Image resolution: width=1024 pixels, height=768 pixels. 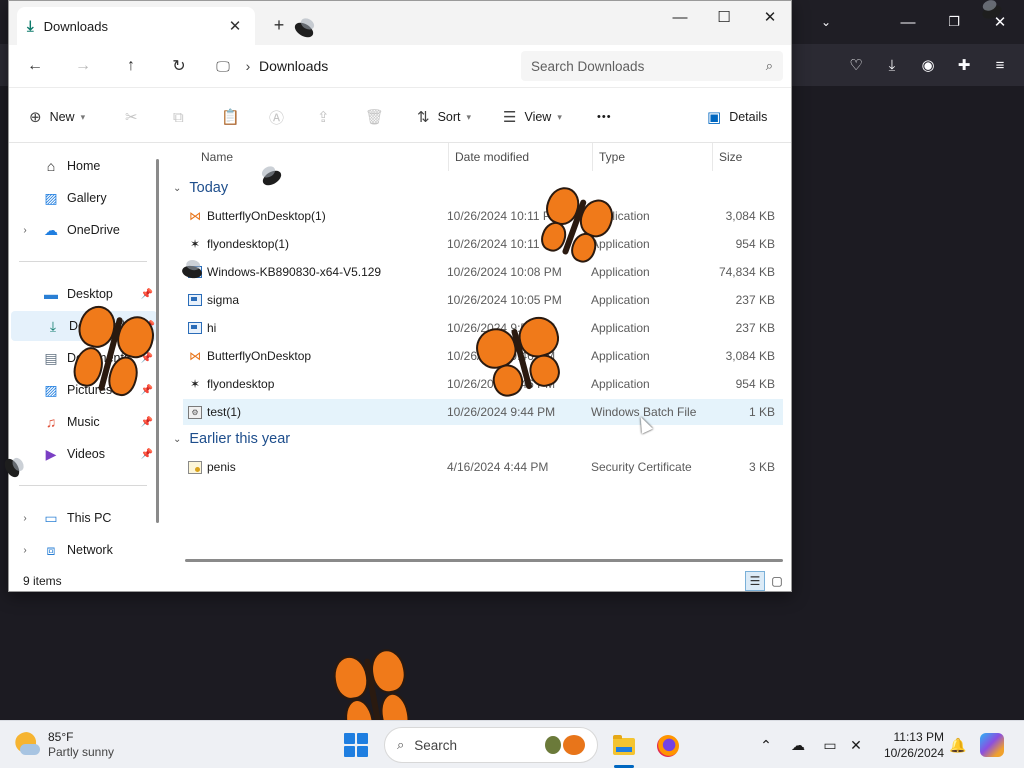 What do you see at coordinates (135, 117) in the screenshot?
I see `cut-button: ✂` at bounding box center [135, 117].